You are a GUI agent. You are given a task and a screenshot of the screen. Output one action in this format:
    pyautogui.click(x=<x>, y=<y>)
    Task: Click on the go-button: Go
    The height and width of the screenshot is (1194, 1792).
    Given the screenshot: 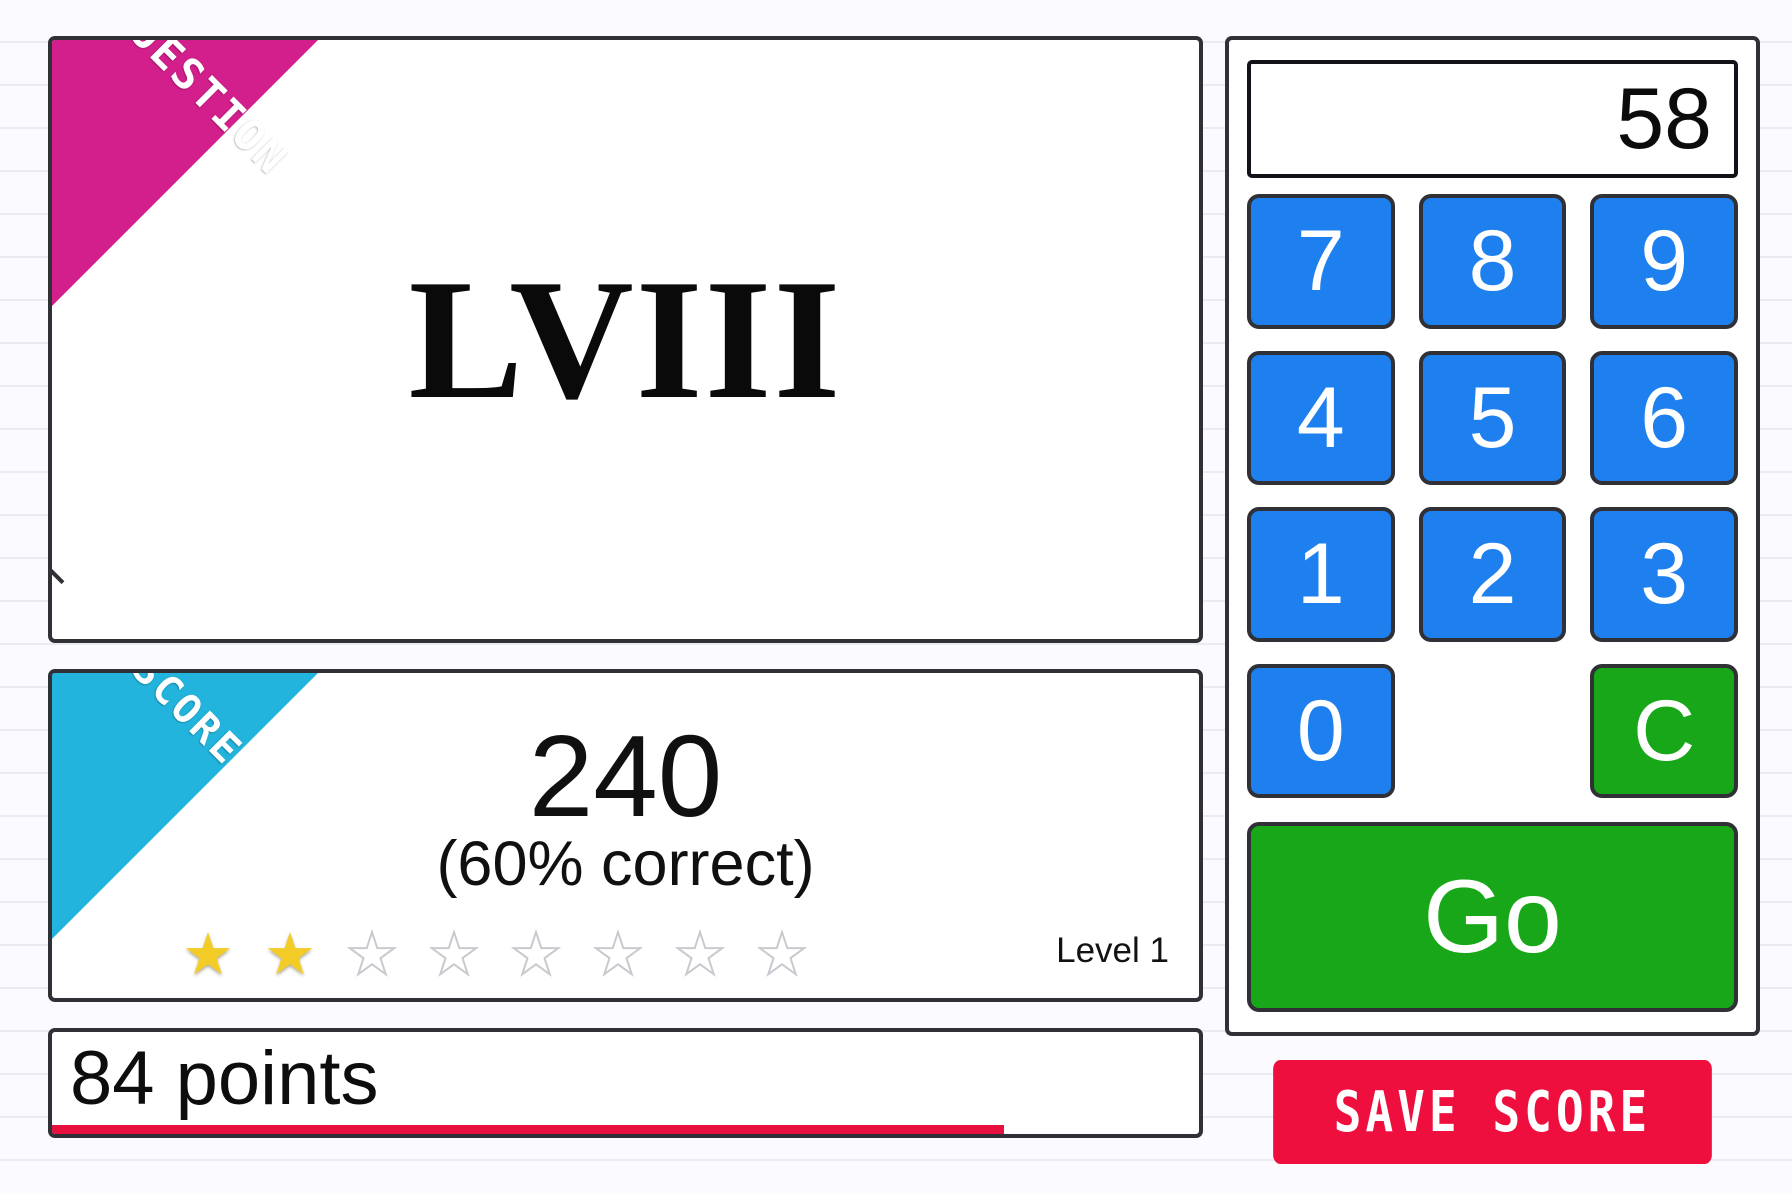 What is the action you would take?
    pyautogui.click(x=1492, y=917)
    